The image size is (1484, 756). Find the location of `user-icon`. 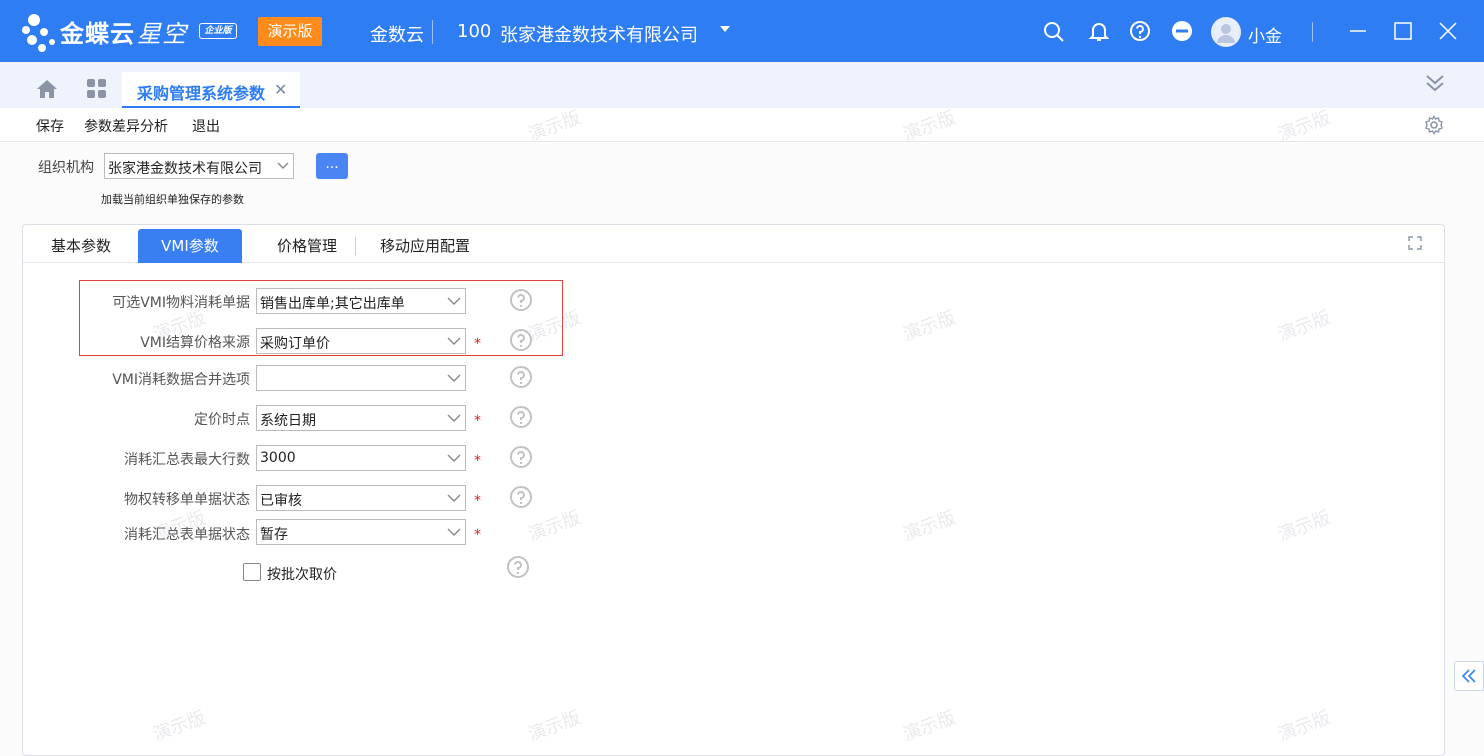

user-icon is located at coordinates (1226, 33).